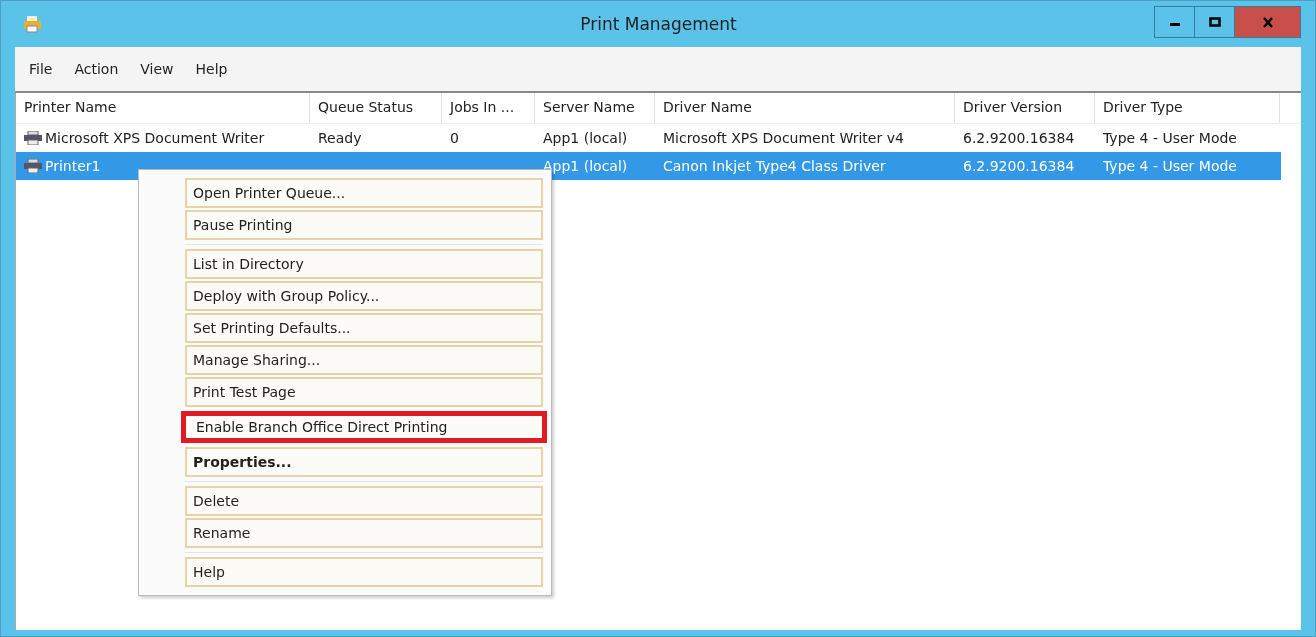  Describe the element at coordinates (364, 533) in the screenshot. I see `context-menu-item: Rename` at that location.